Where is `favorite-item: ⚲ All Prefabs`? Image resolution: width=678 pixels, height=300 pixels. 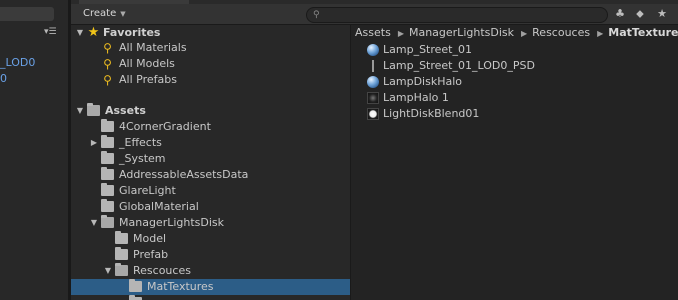
favorite-item: ⚲ All Prefabs is located at coordinates (210, 80).